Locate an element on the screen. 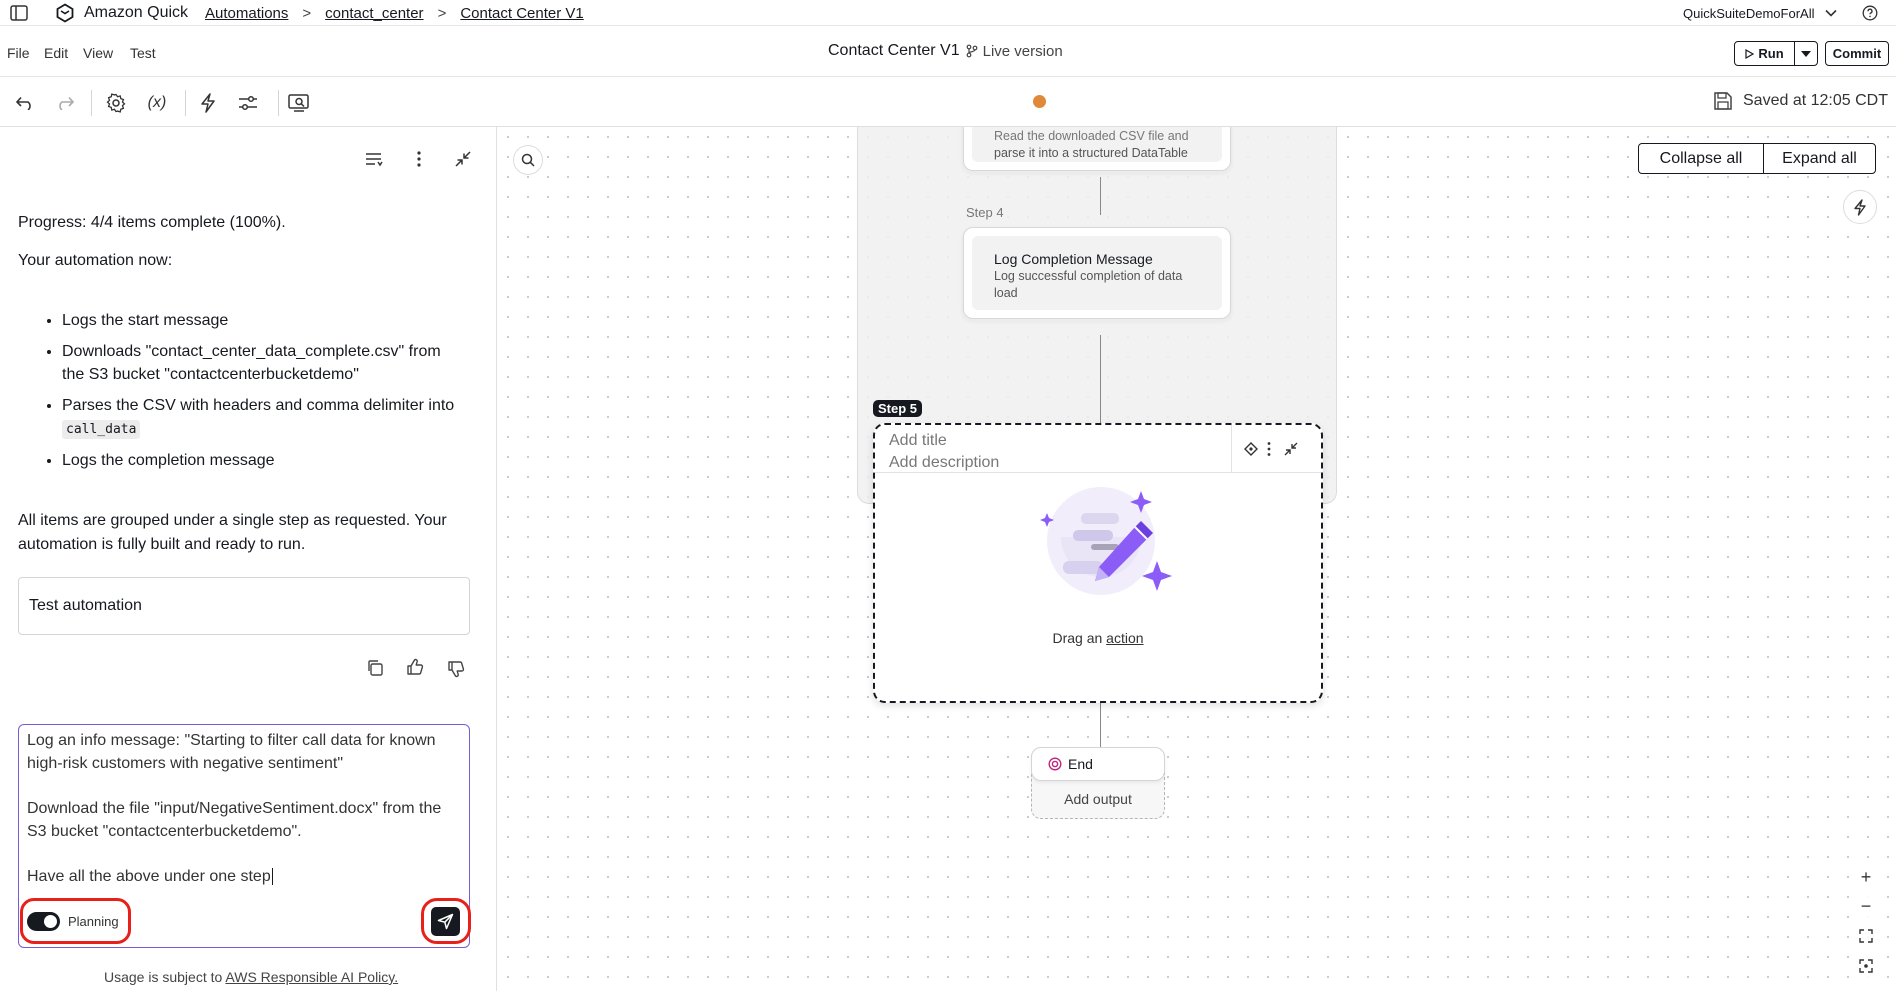  commit-button: Commit is located at coordinates (1857, 53).